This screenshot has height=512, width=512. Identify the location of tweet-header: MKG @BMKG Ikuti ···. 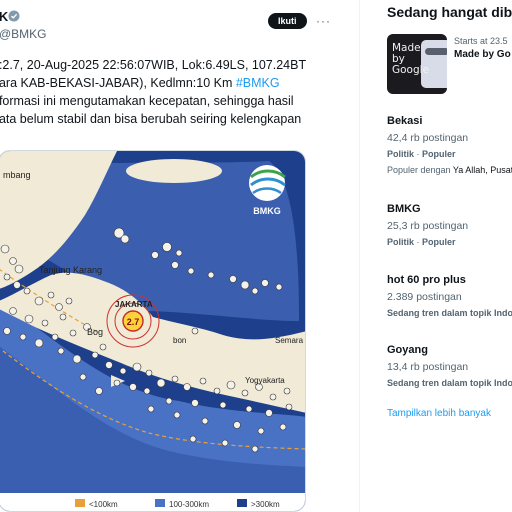
(179, 23).